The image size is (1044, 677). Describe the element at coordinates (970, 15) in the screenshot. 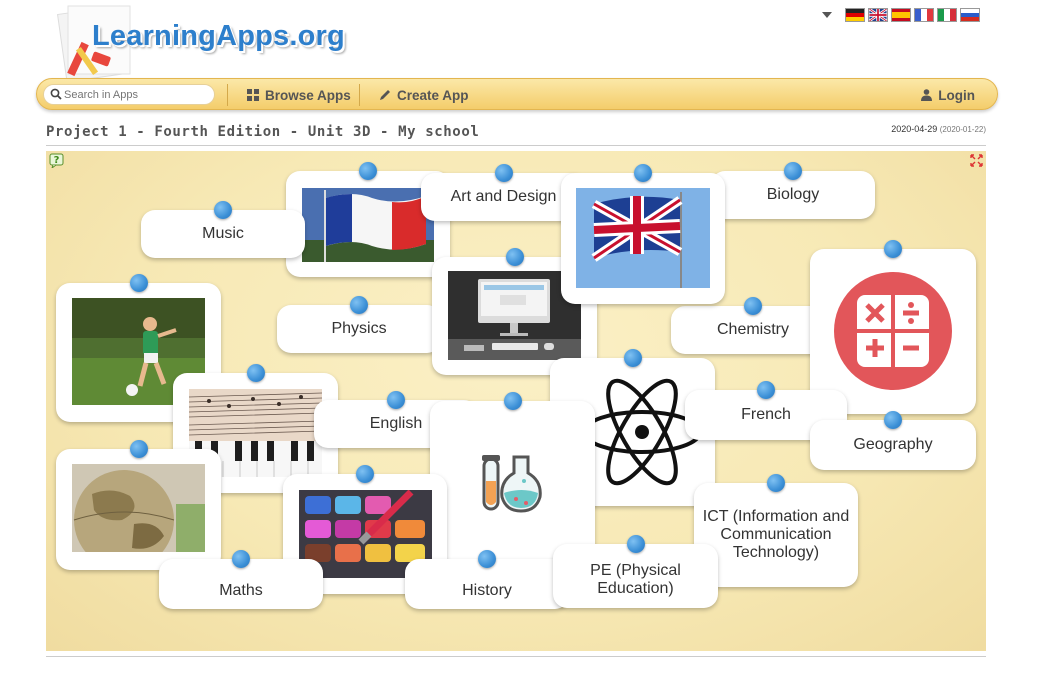

I see `flag-russian-icon` at that location.